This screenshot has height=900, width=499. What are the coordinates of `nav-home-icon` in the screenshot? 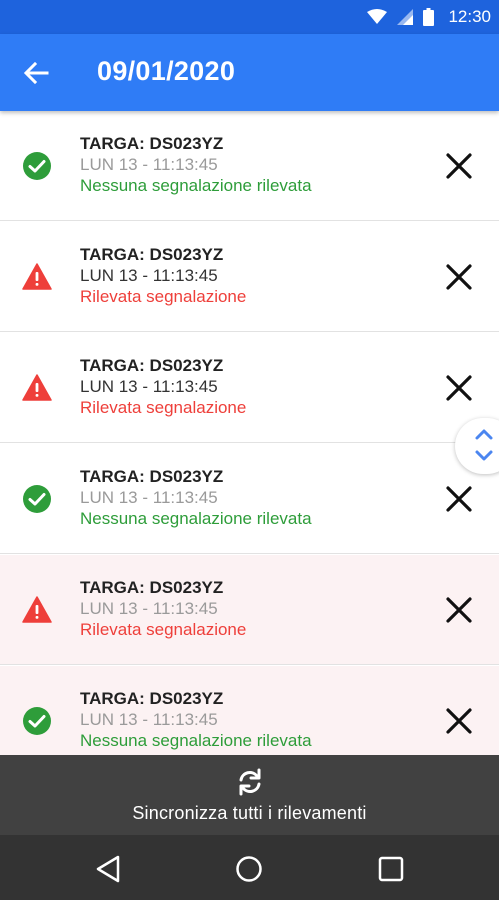 It's located at (249, 869).